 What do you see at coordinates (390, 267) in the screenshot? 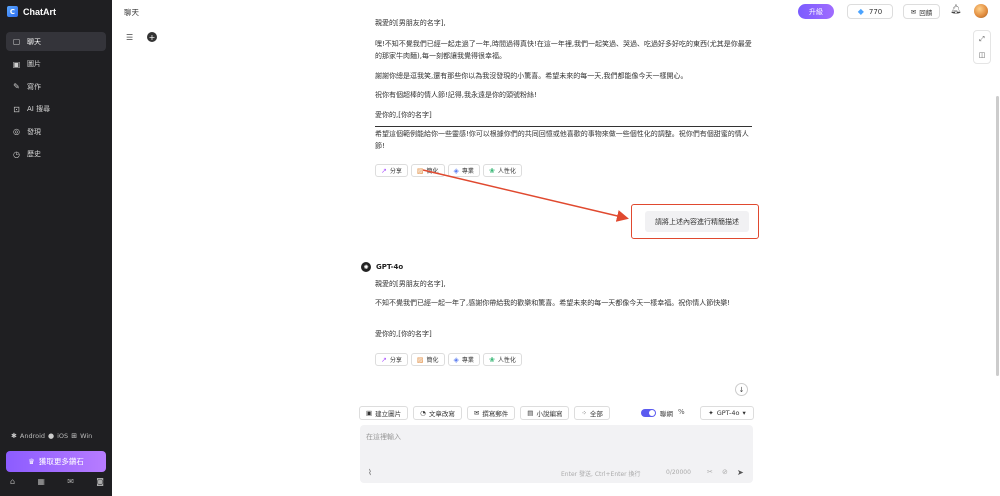
I see `bot-name: GPT-4o` at bounding box center [390, 267].